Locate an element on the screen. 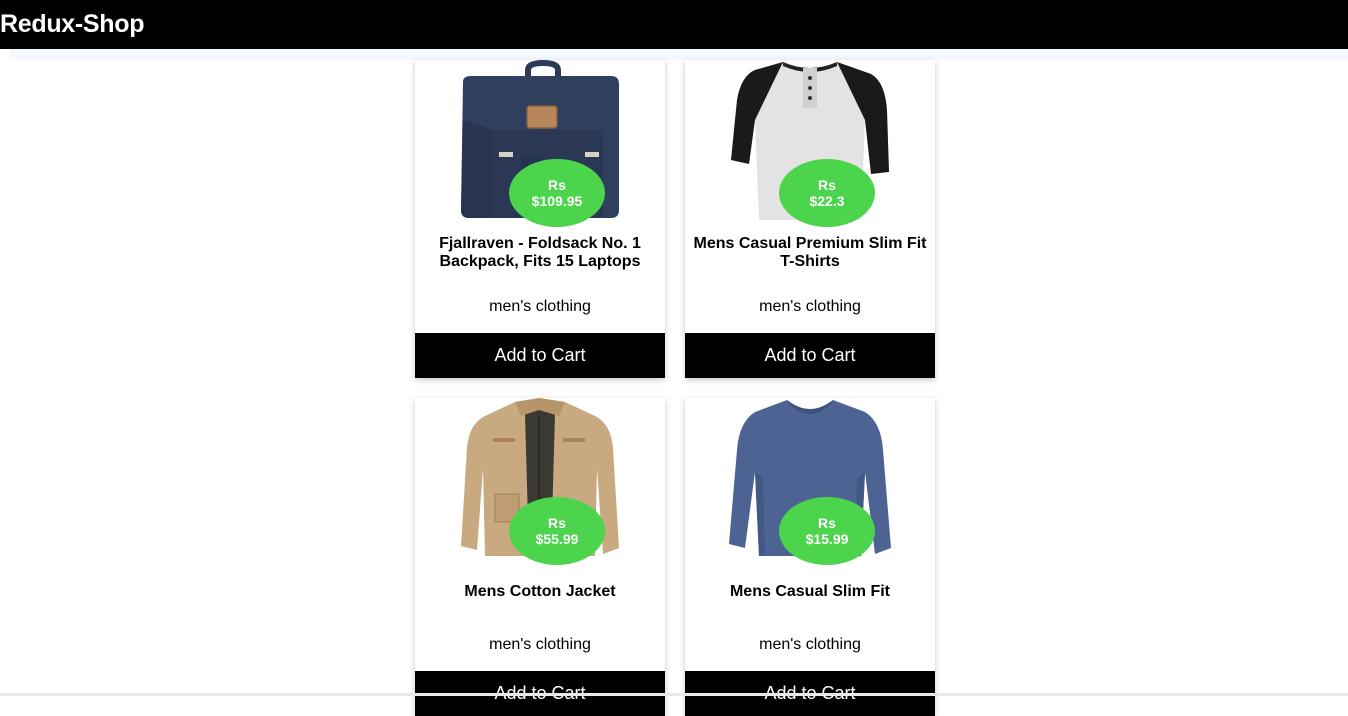 The width and height of the screenshot is (1348, 716). product-title: Mens Cotton Jacket is located at coordinates (540, 592).